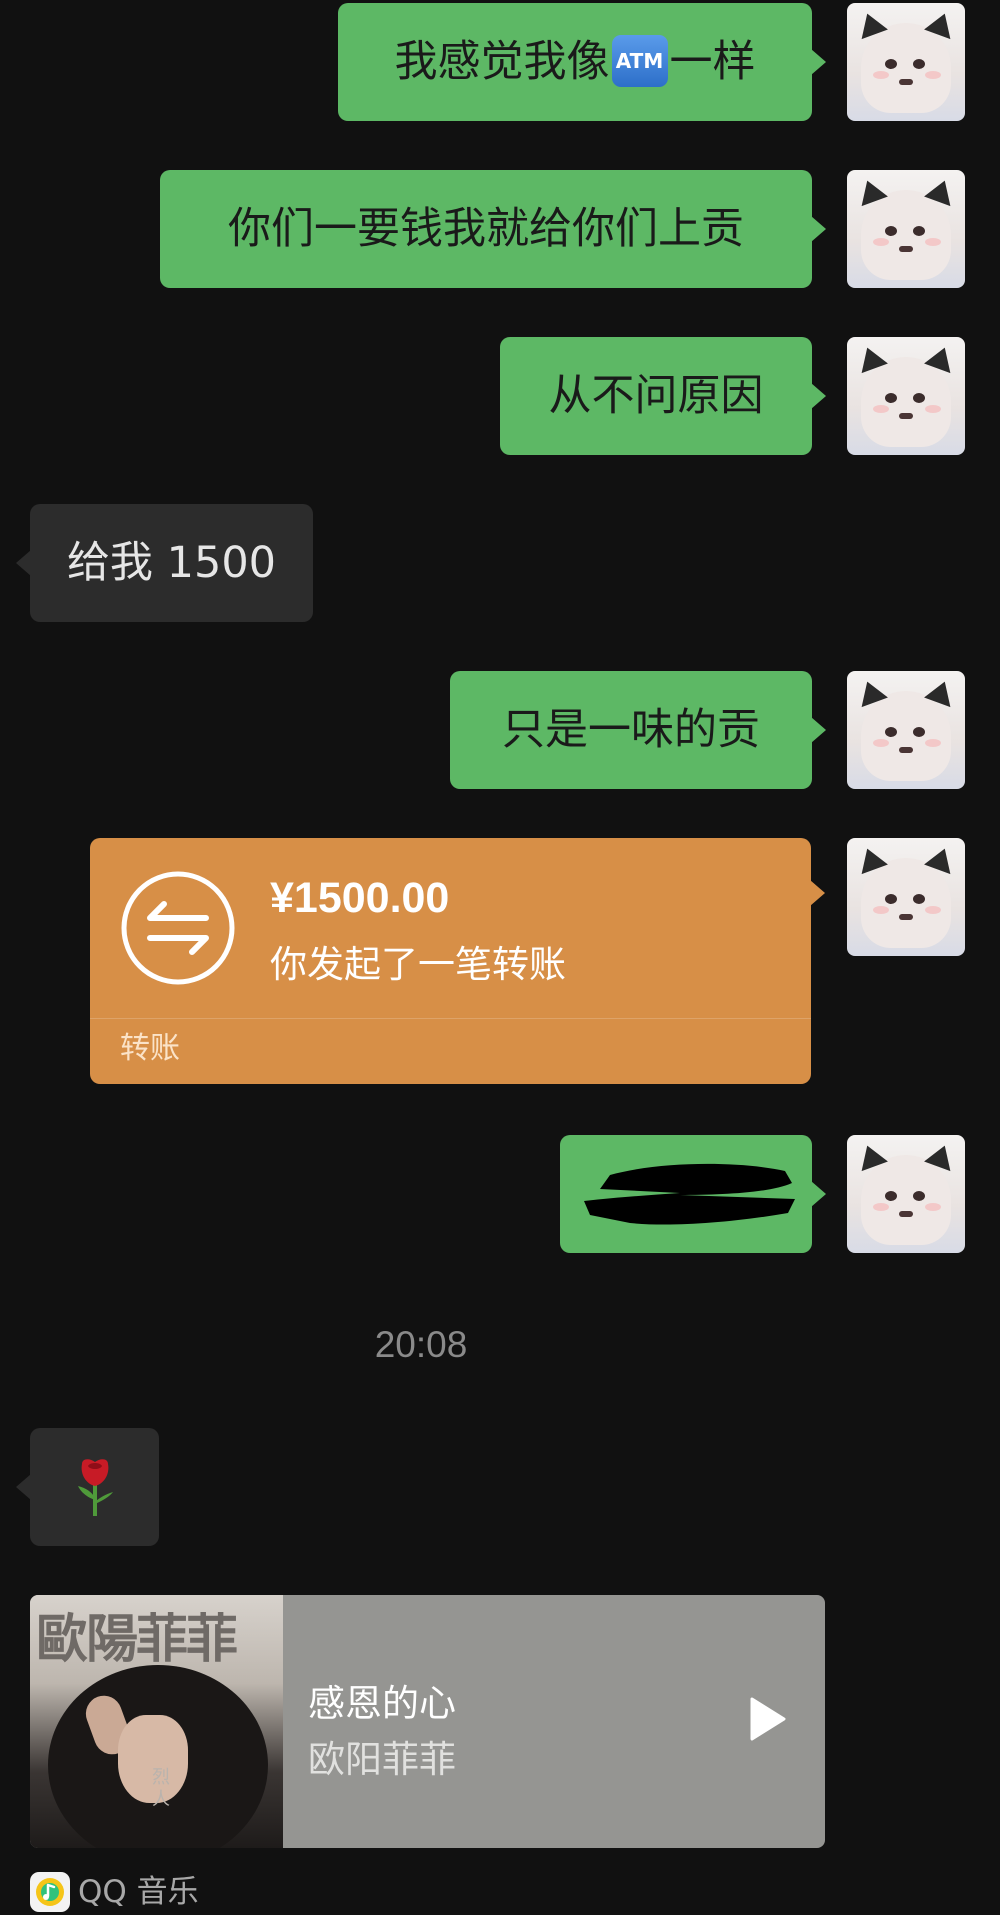 The width and height of the screenshot is (1000, 1915). I want to click on message-bubble-outgoing: 你们一要钱我就给你们上贡, so click(493, 229).